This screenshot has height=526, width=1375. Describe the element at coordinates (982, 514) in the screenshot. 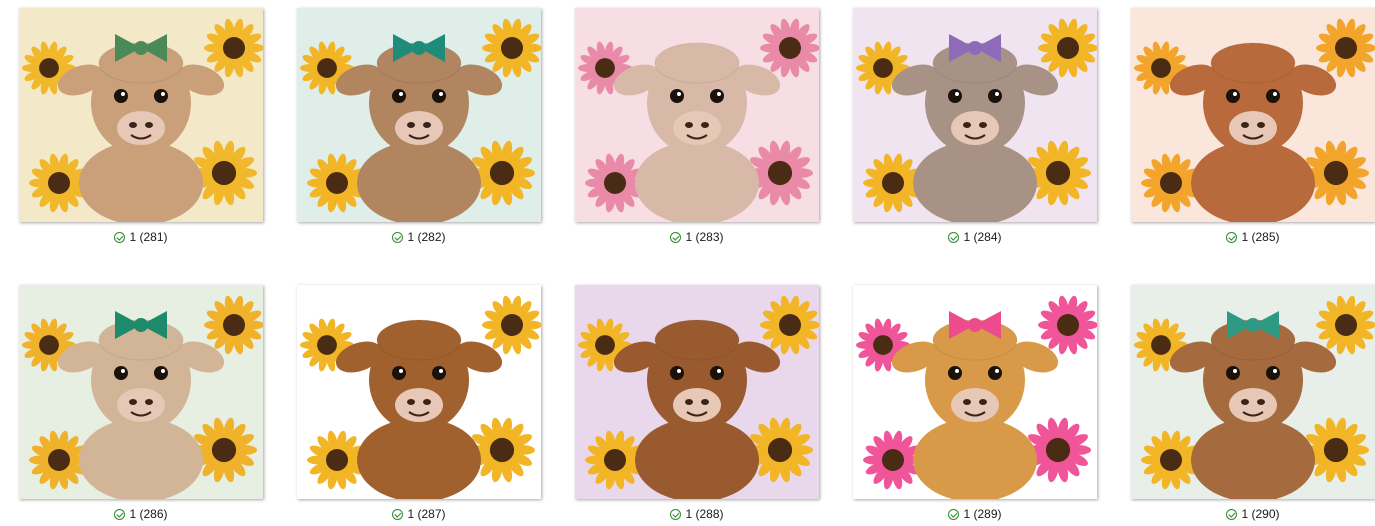

I see `file-name: 1 (289)` at that location.